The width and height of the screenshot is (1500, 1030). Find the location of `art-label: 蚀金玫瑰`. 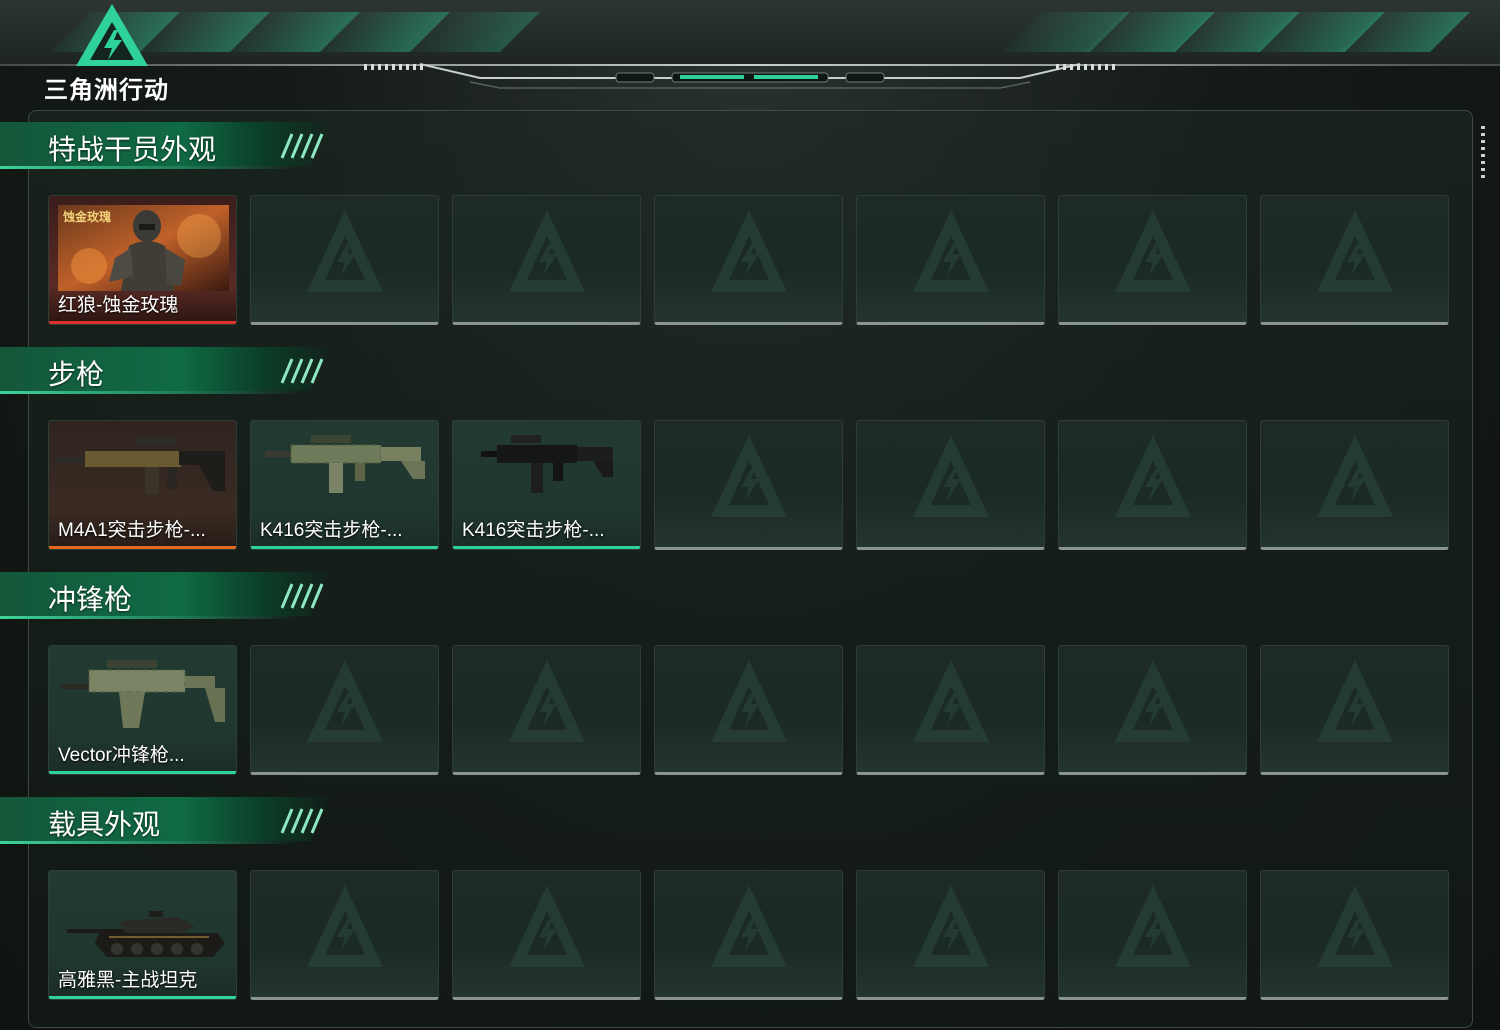

art-label: 蚀金玫瑰 is located at coordinates (87, 217).